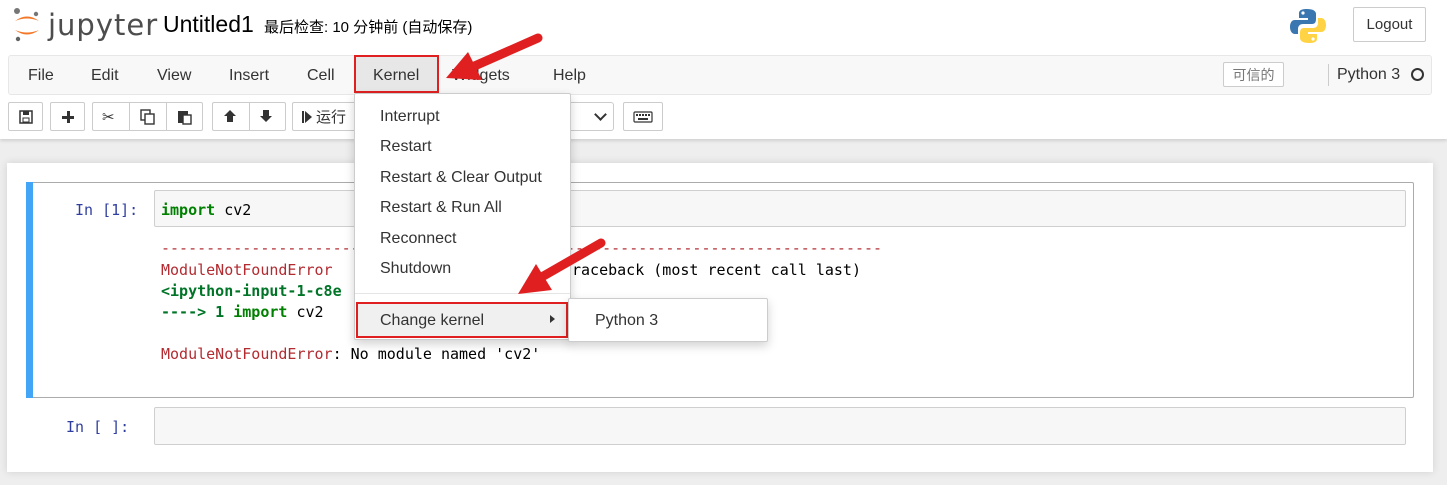  I want to click on menu-divider, so click(462, 293).